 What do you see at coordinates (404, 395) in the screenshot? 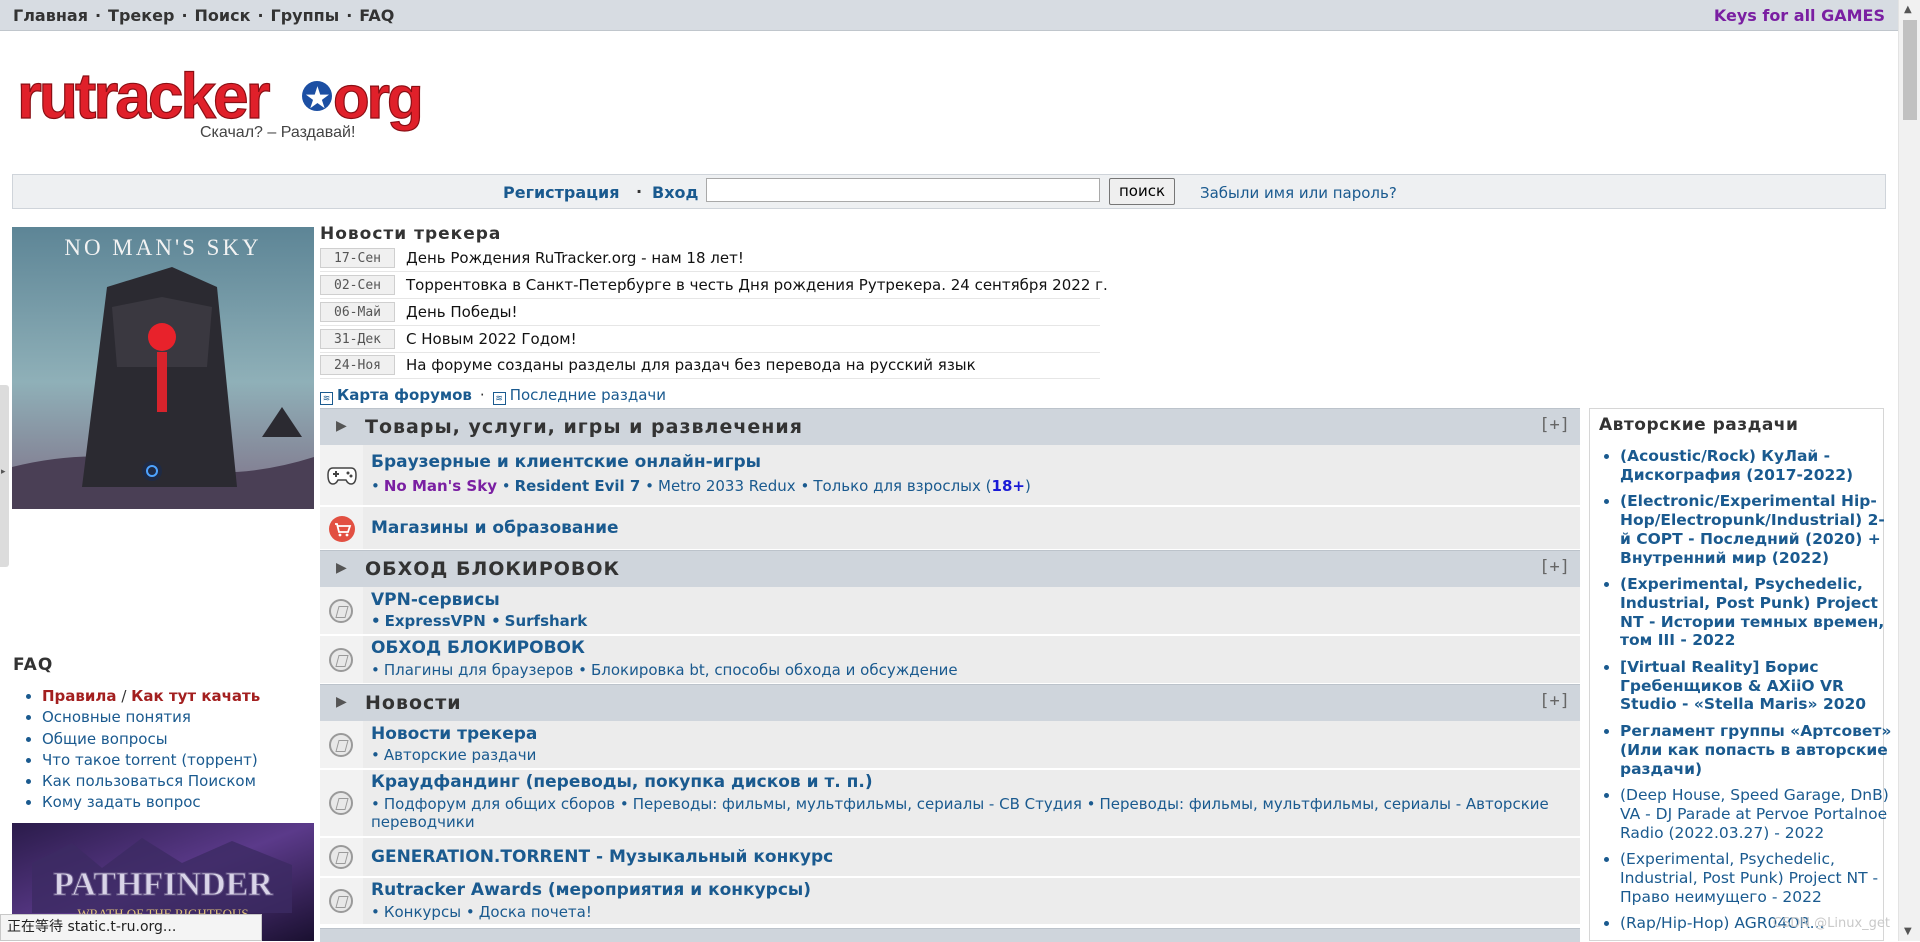
I see `forum-map-link: Карта форумов` at bounding box center [404, 395].